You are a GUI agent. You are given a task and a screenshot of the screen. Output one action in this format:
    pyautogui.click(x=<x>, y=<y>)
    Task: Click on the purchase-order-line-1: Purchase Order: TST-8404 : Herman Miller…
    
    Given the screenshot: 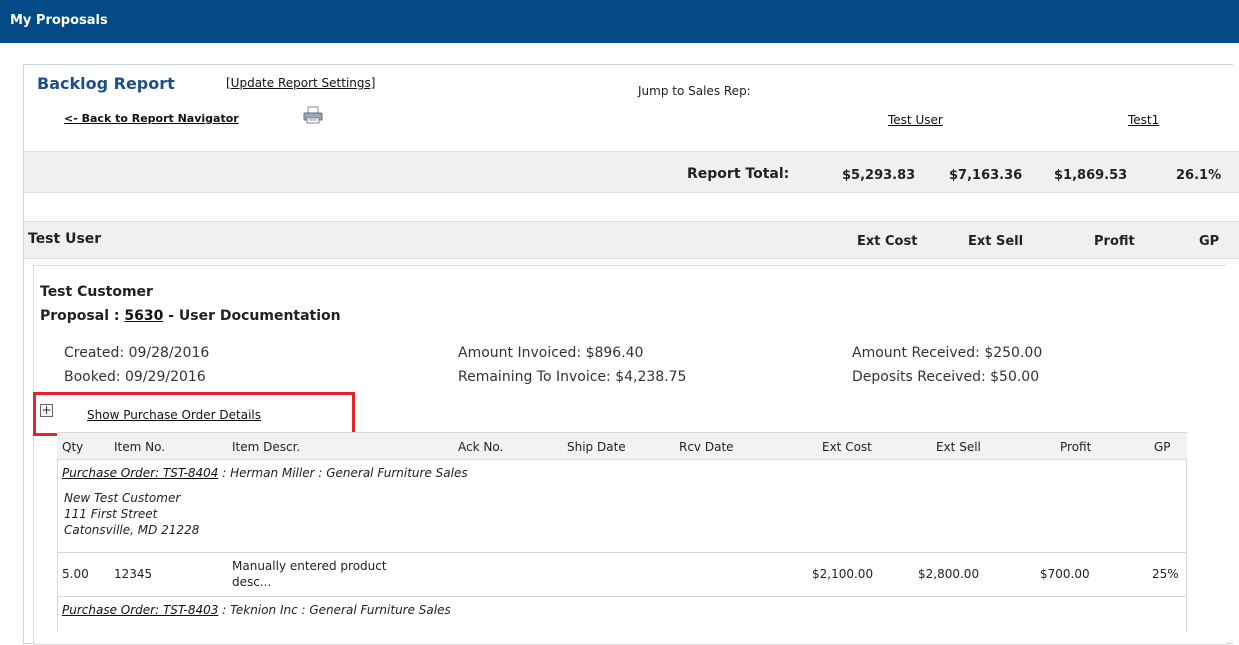 What is the action you would take?
    pyautogui.click(x=265, y=473)
    